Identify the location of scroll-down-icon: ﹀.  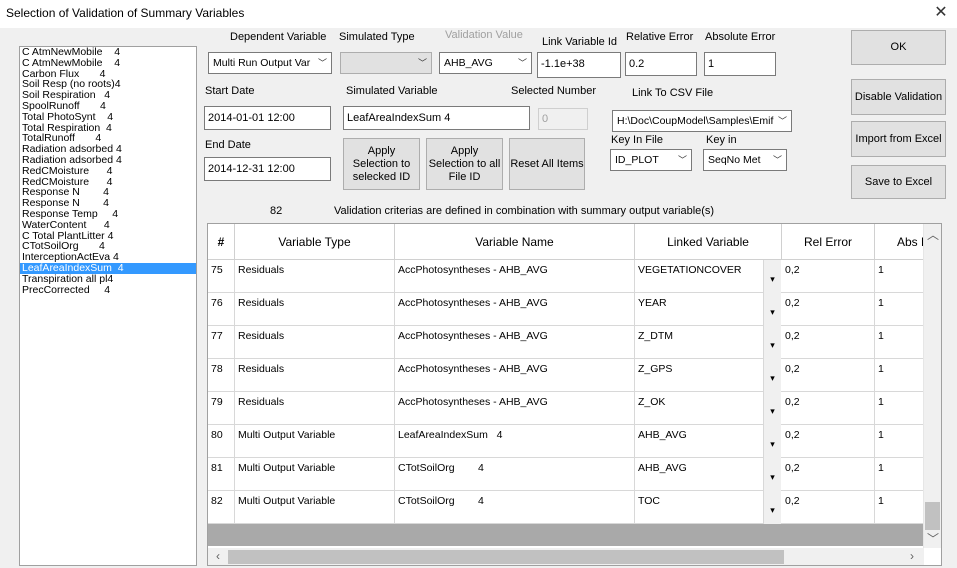
(933, 538).